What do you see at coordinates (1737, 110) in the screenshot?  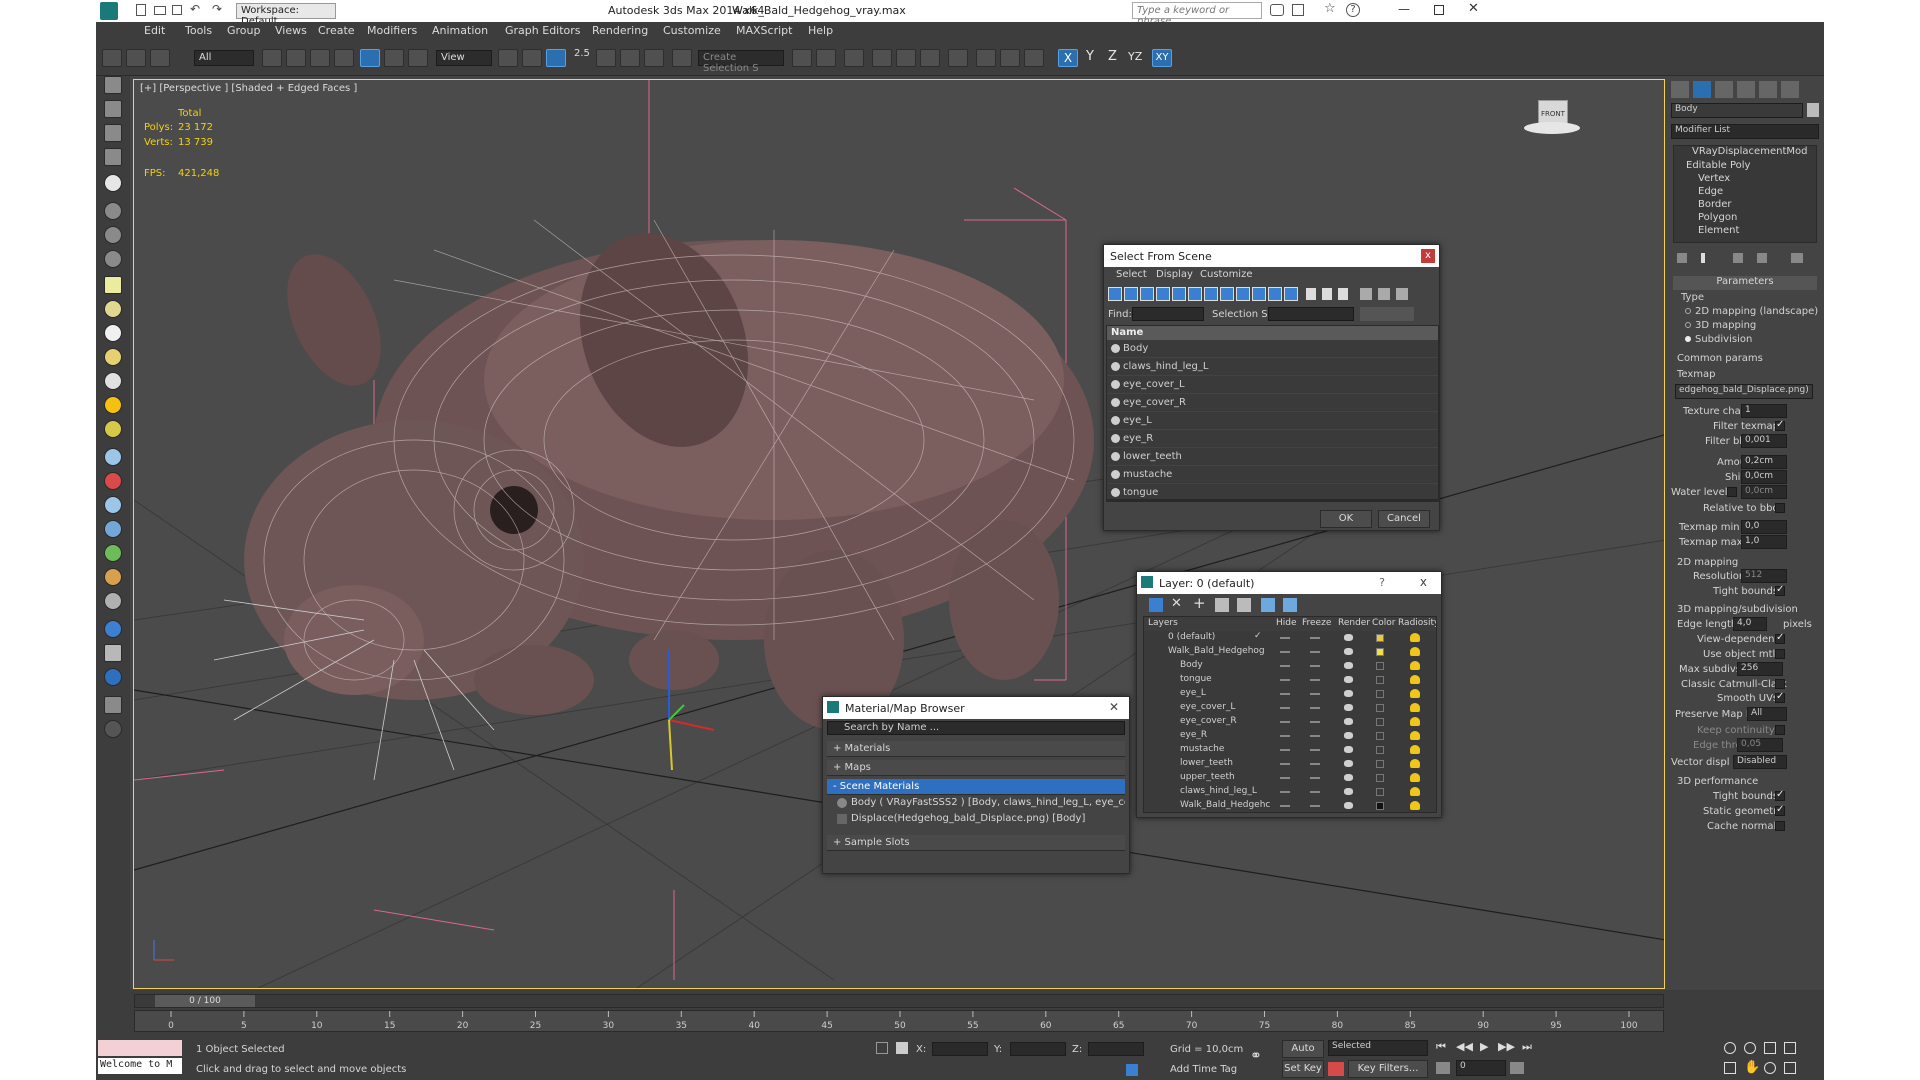 I see `object-name-field: Body` at bounding box center [1737, 110].